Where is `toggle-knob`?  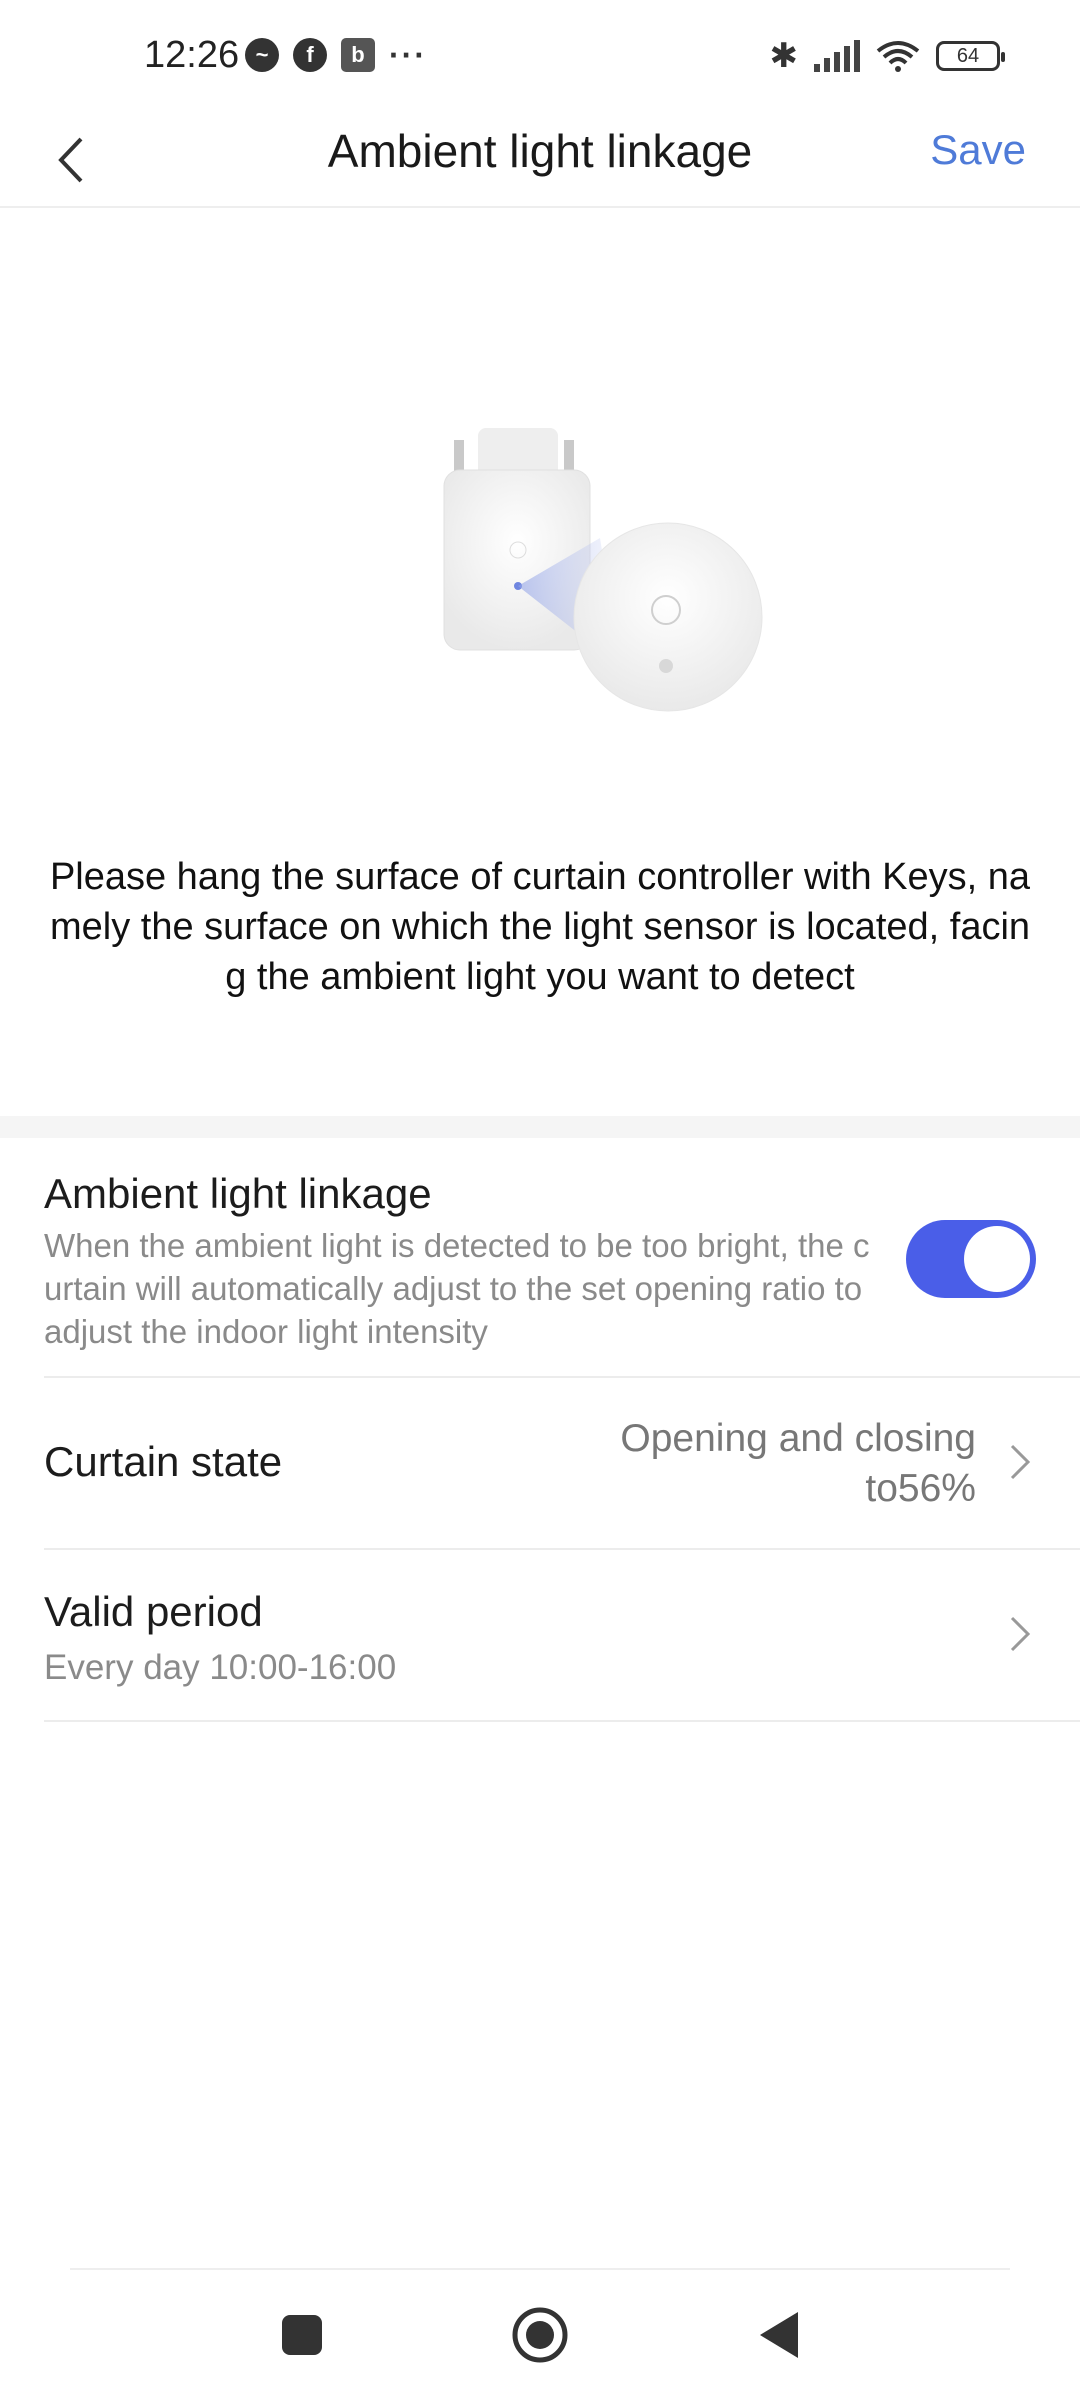
toggle-knob is located at coordinates (997, 1259).